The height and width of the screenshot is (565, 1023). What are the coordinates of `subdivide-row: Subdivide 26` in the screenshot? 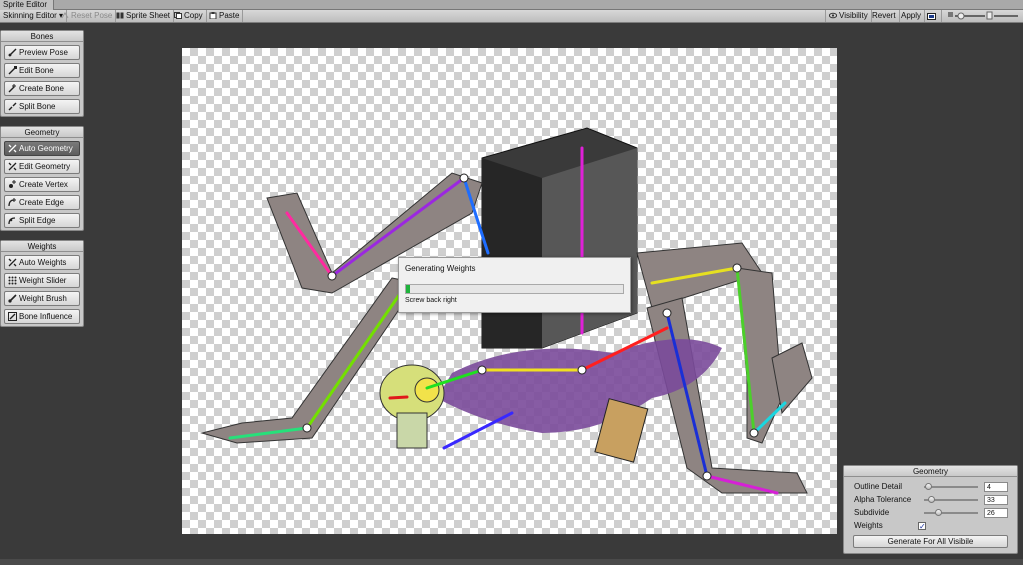 It's located at (934, 513).